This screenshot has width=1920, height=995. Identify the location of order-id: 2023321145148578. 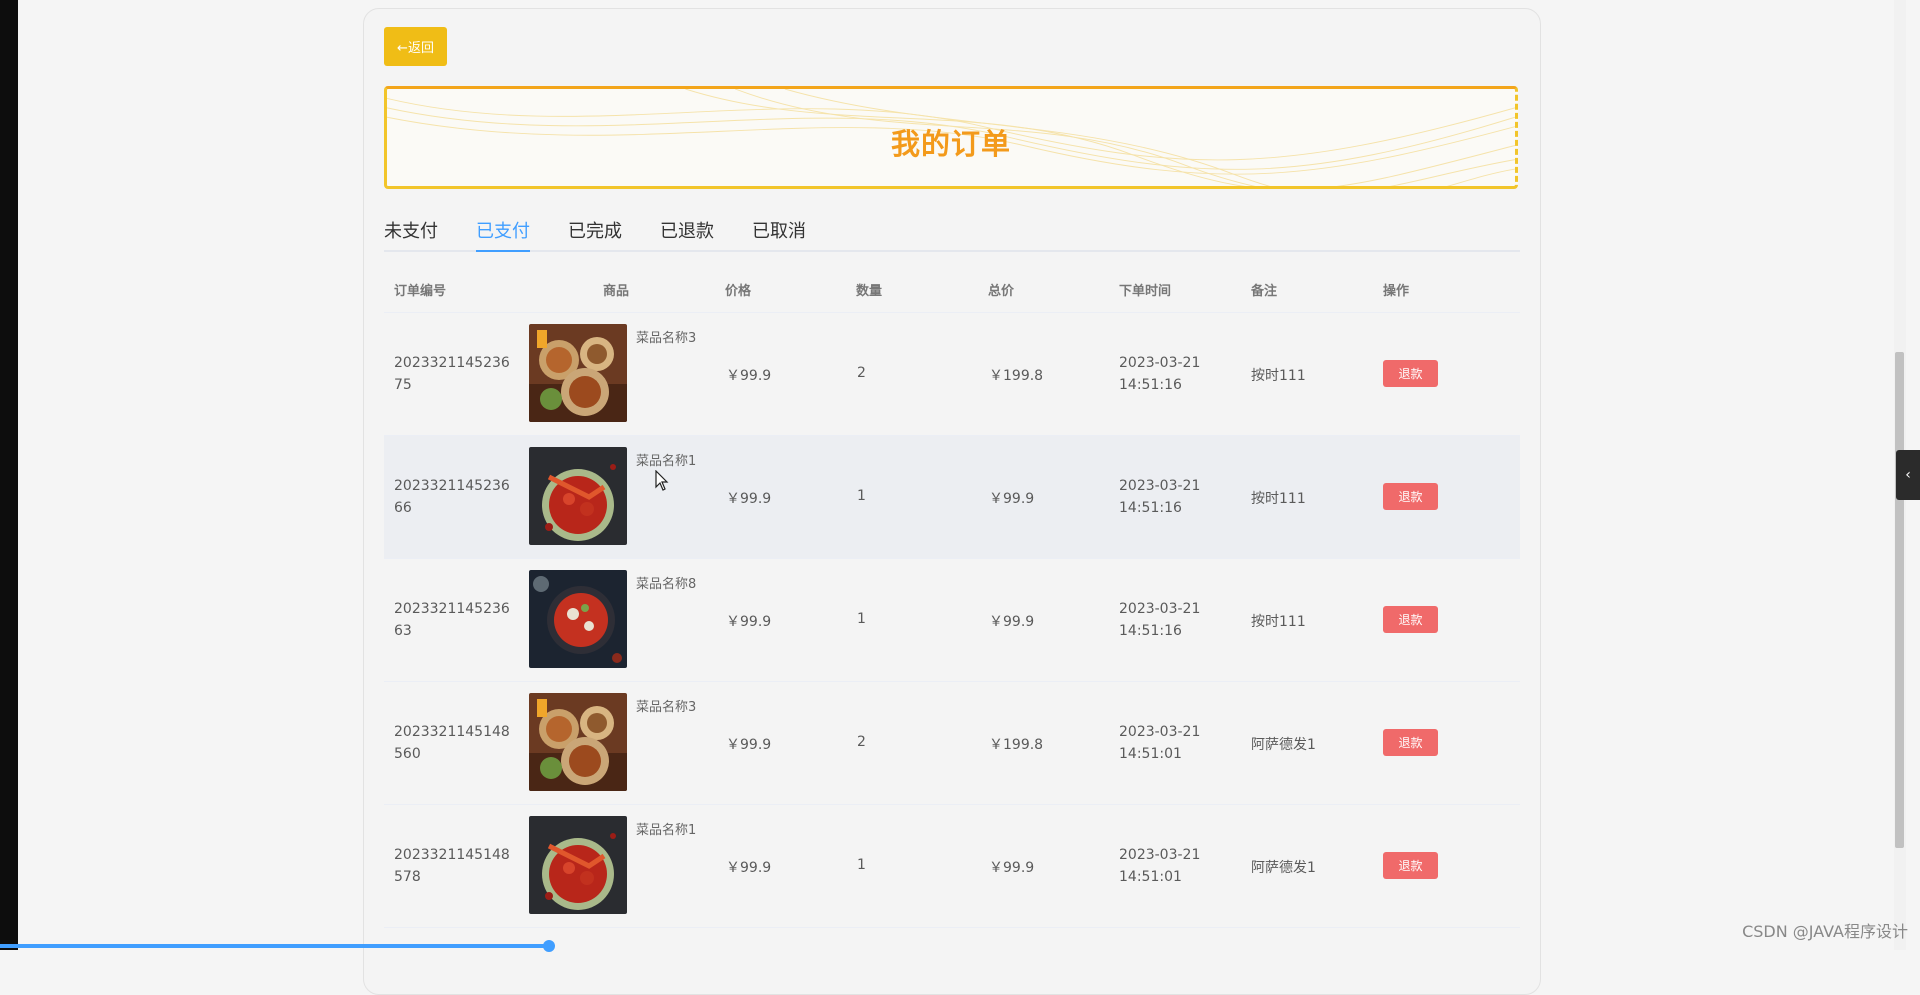
(452, 866).